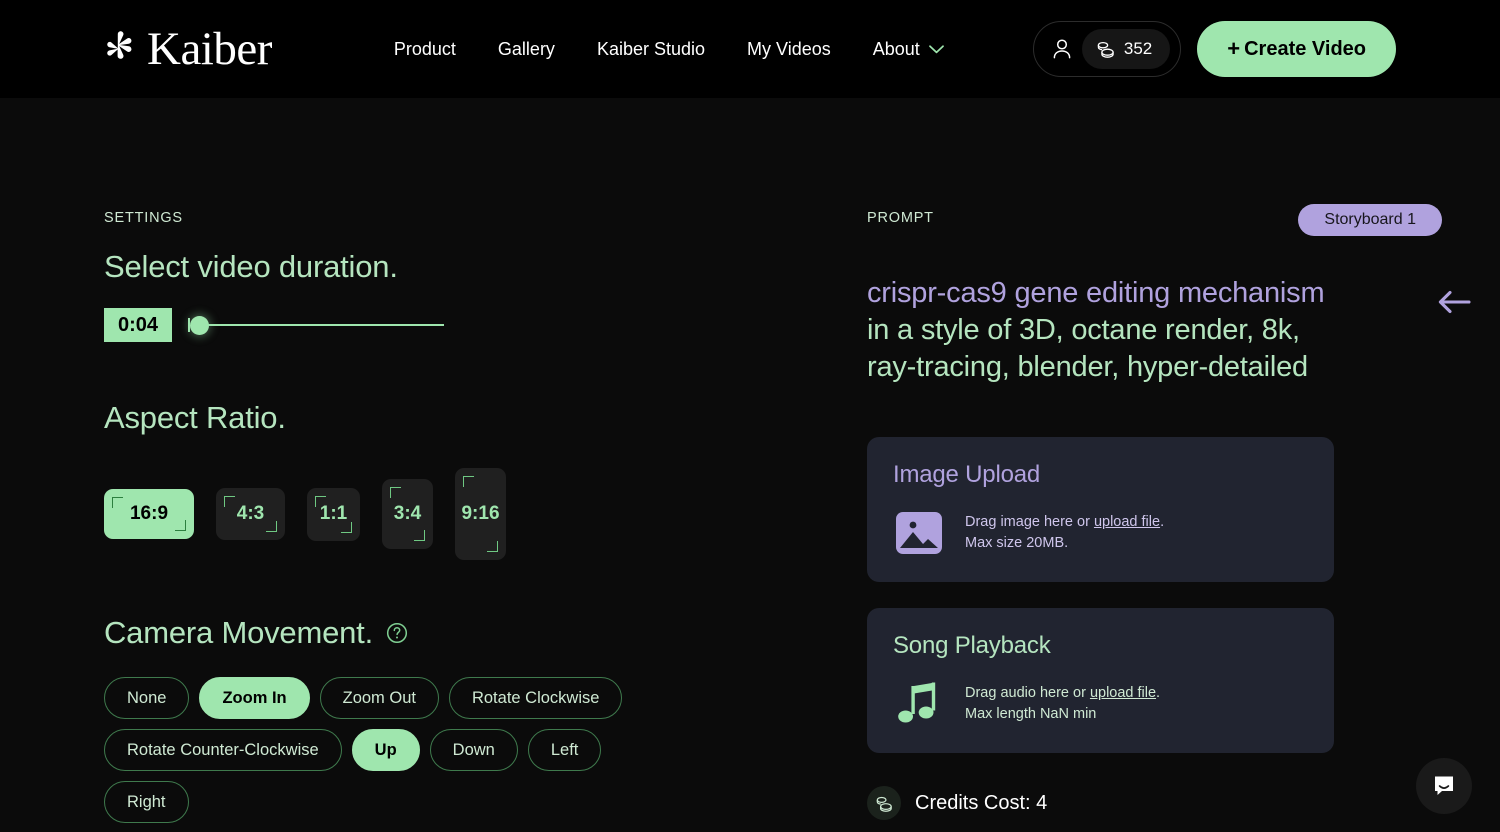 This screenshot has width=1500, height=832. I want to click on aspect-ratio-16-9-label: 16:9, so click(149, 513).